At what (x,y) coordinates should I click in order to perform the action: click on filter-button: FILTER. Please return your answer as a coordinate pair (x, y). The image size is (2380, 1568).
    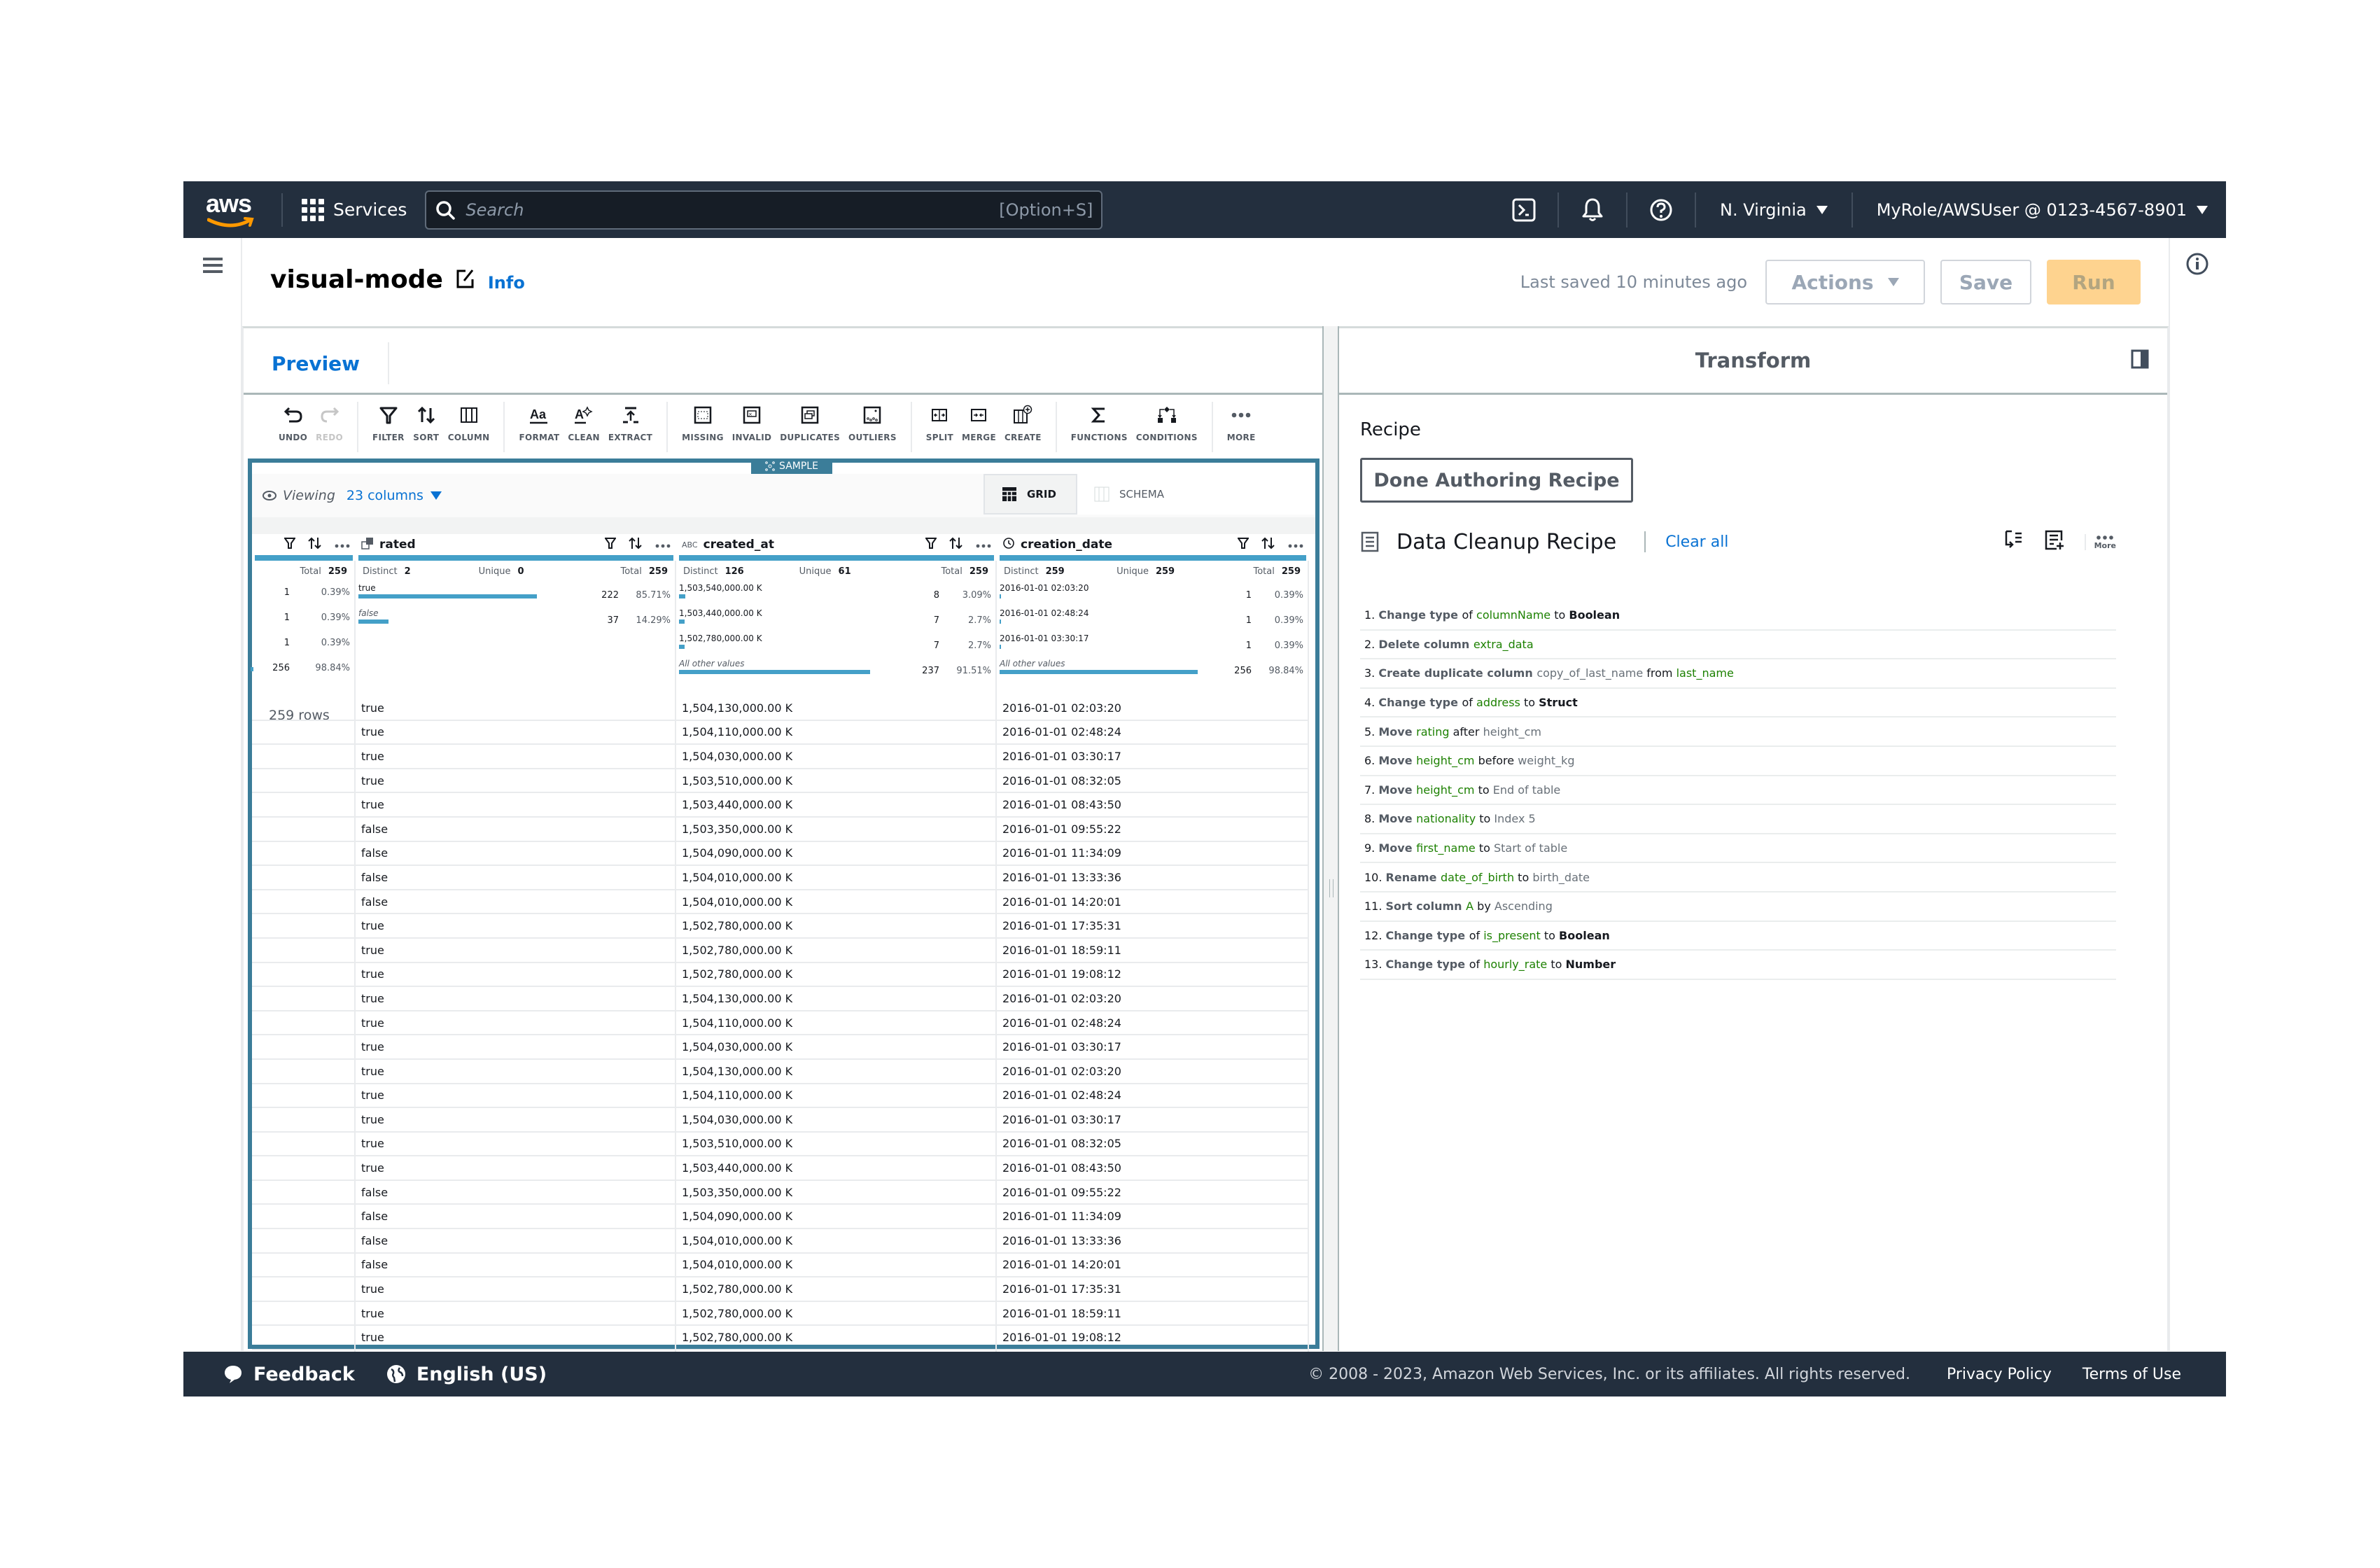
    Looking at the image, I should click on (388, 427).